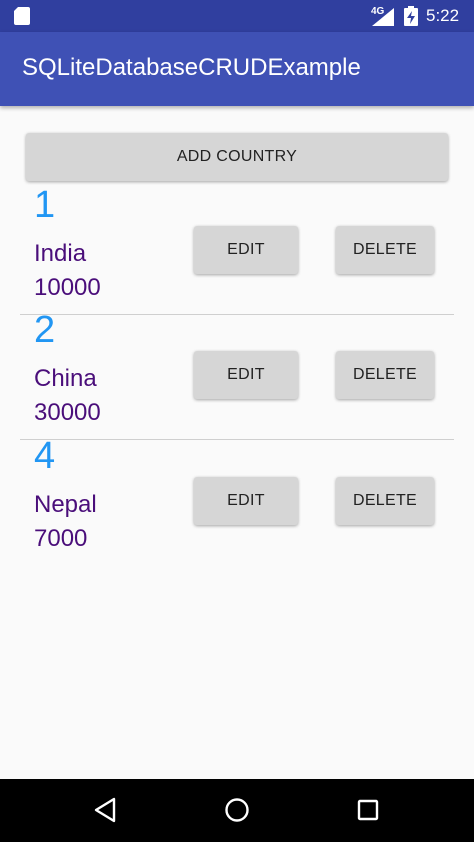 Image resolution: width=474 pixels, height=842 pixels. I want to click on country-population: 30000, so click(67, 412).